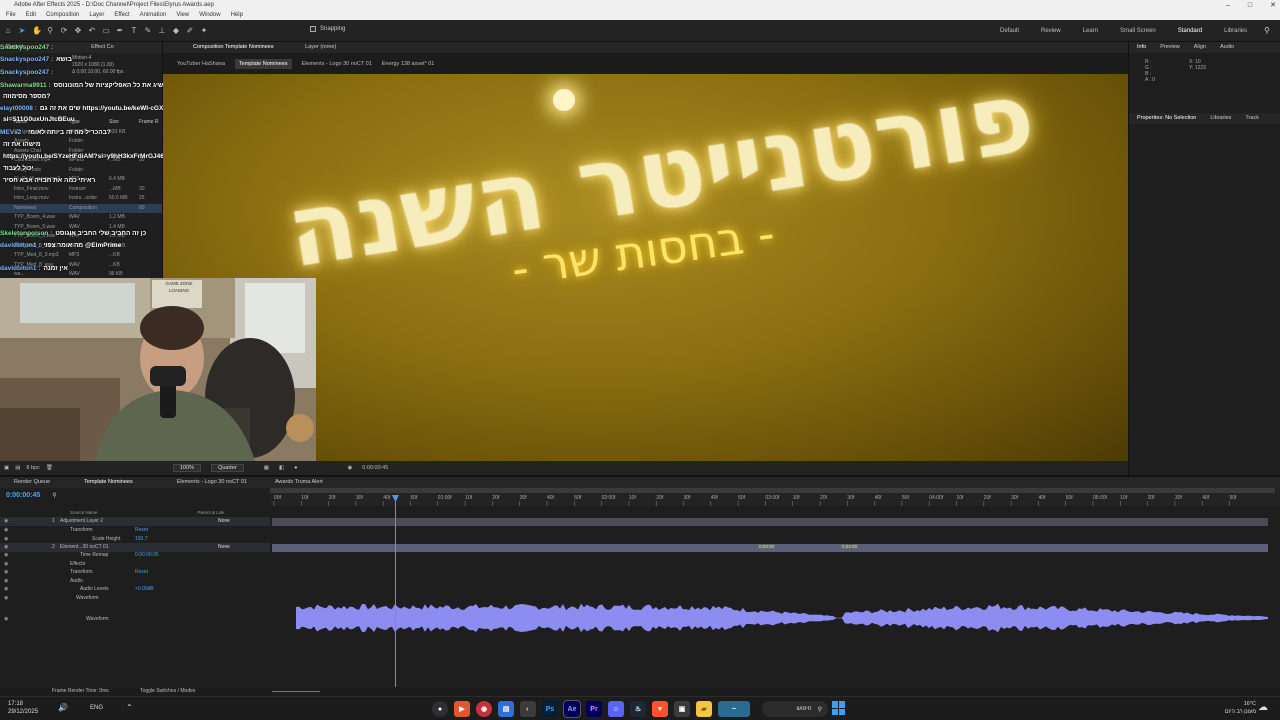  I want to click on tab-preview: Preview, so click(1170, 47).